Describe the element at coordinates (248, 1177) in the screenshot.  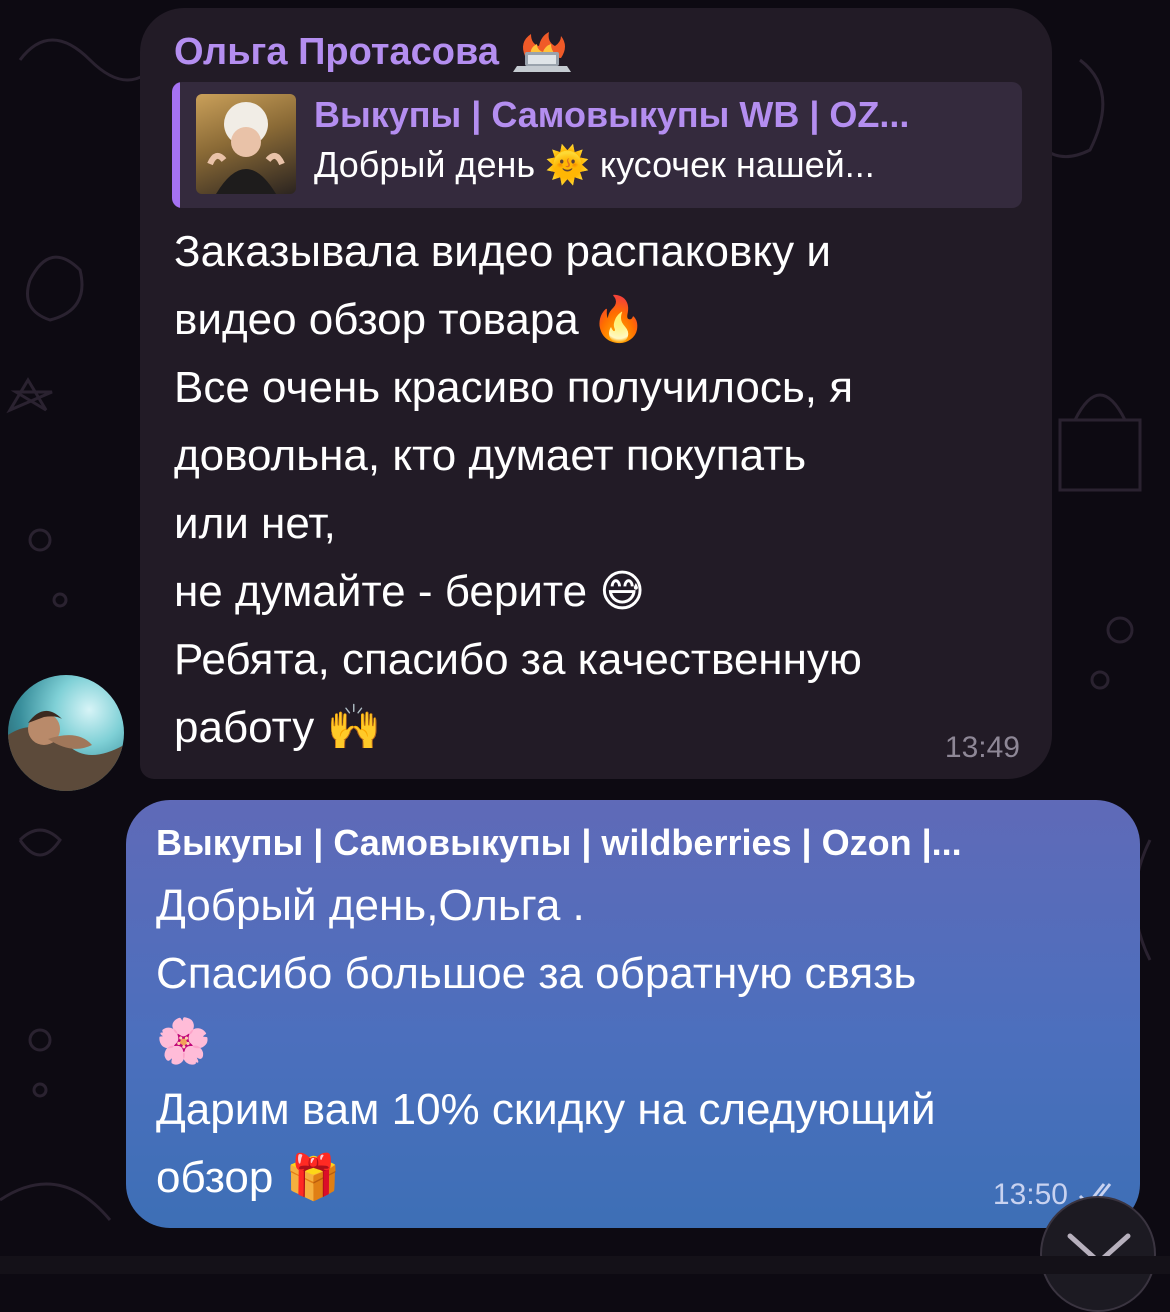
I see `message-line: обзор 🎁` at that location.